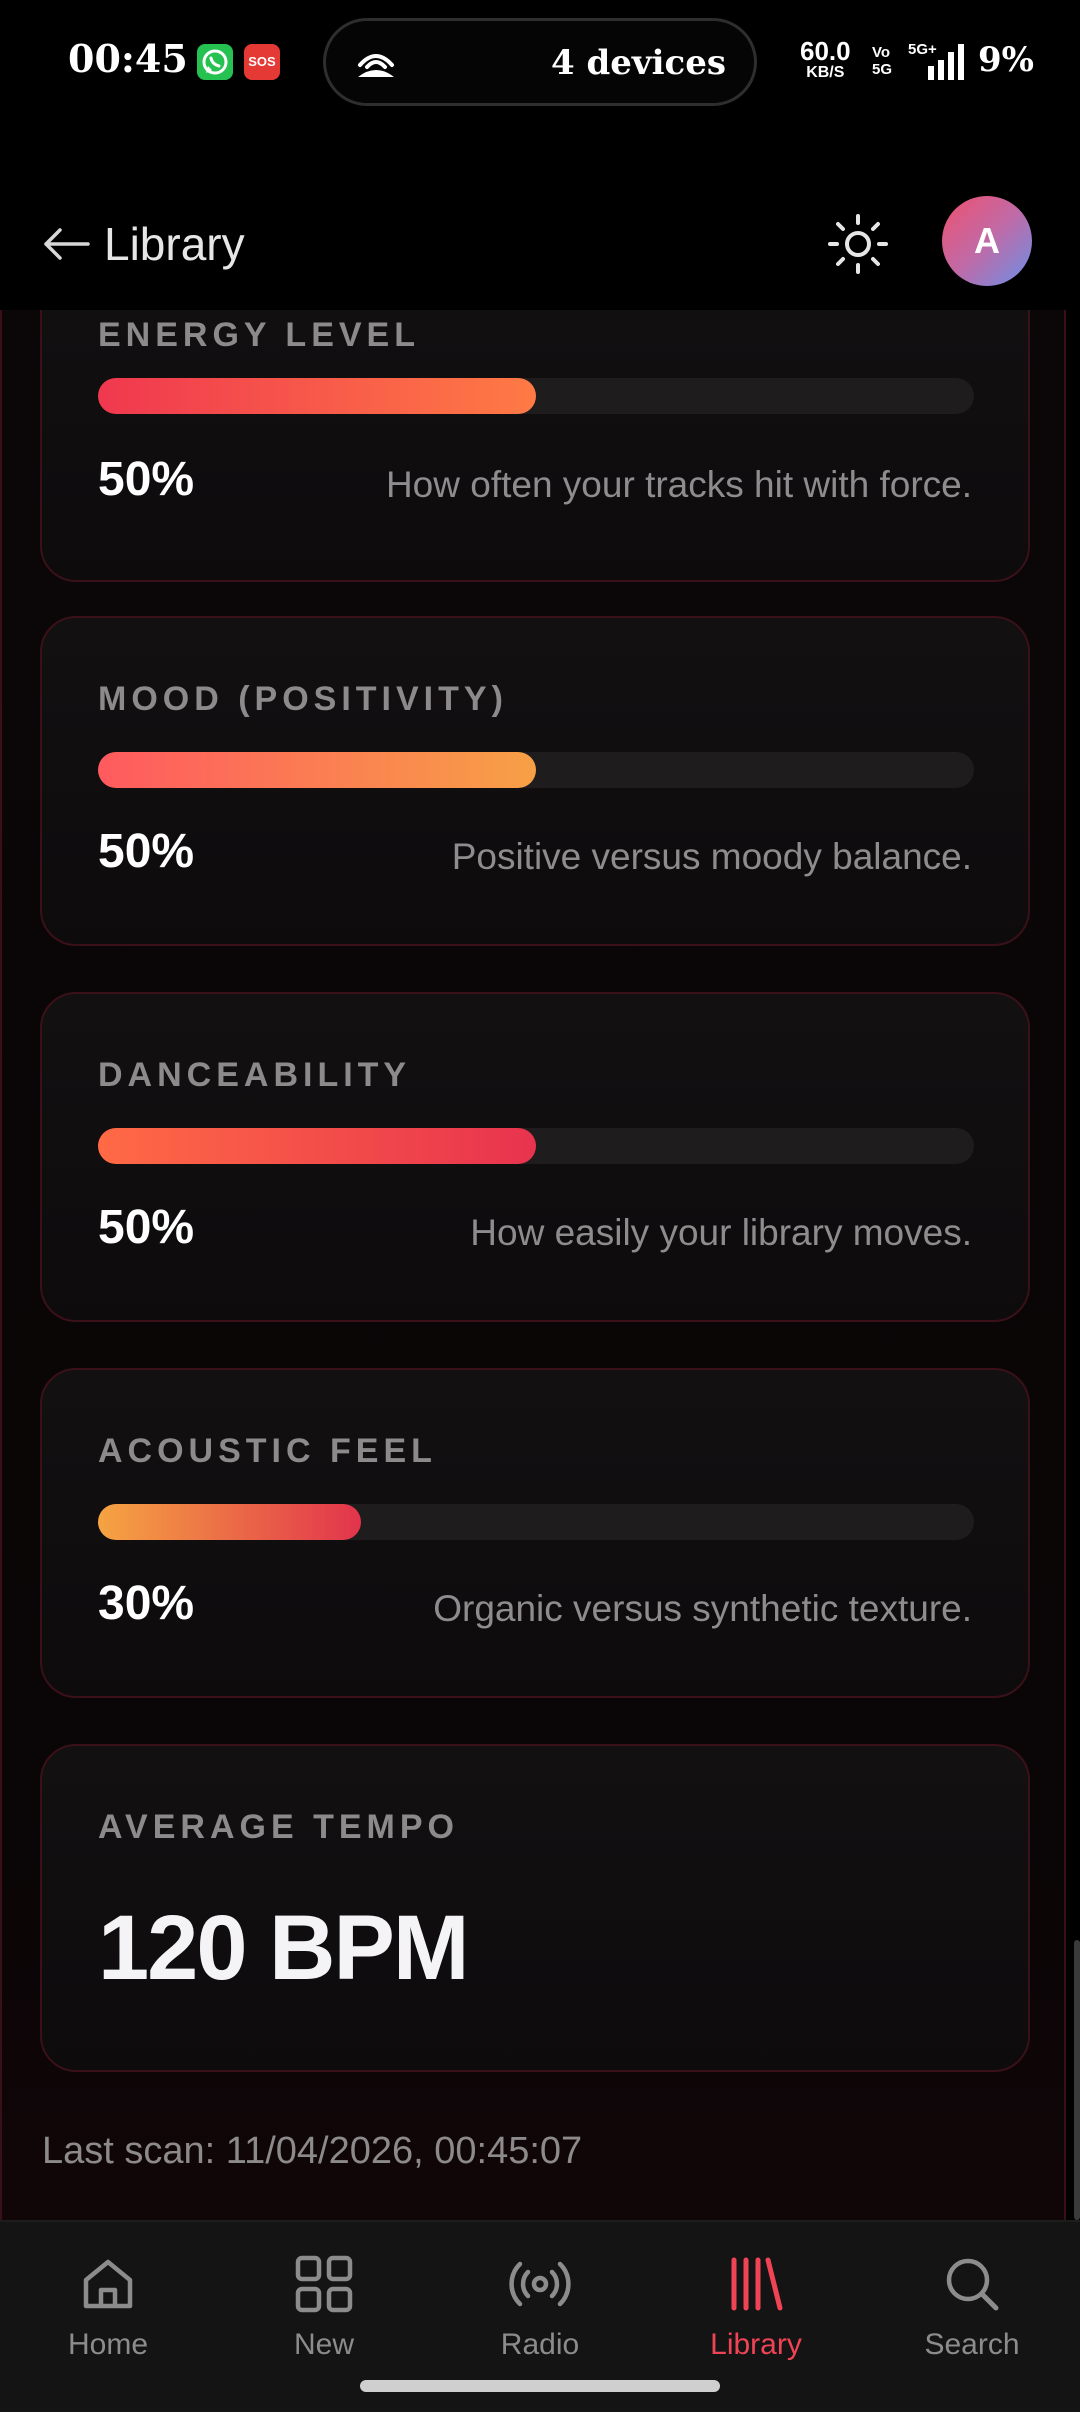 This screenshot has height=2412, width=1080. What do you see at coordinates (259, 335) in the screenshot?
I see `metric-label: ENERGY LEVEL` at bounding box center [259, 335].